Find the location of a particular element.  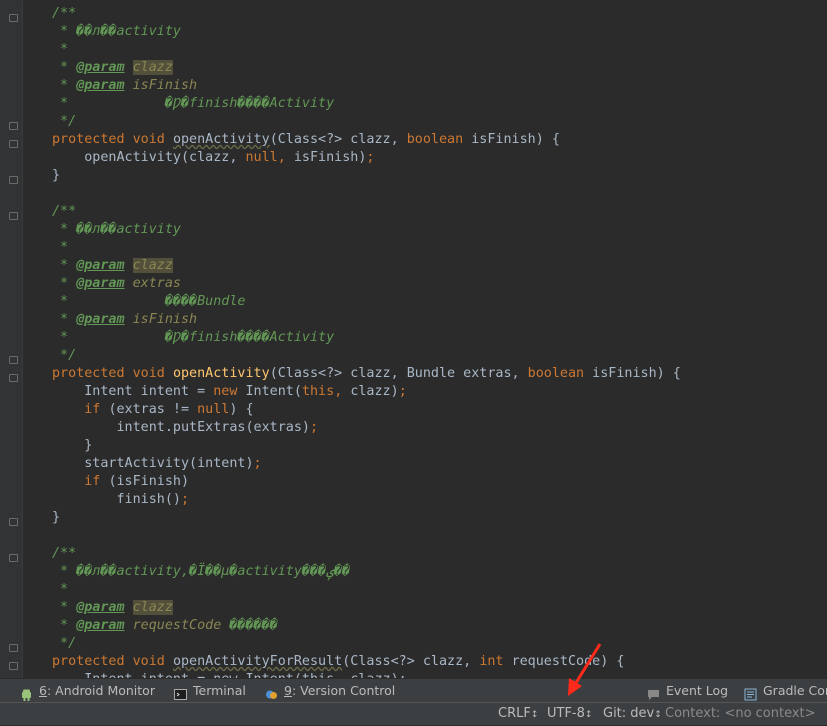

code-line: Intent intent = new Intent(this, clazz); is located at coordinates (366, 392).